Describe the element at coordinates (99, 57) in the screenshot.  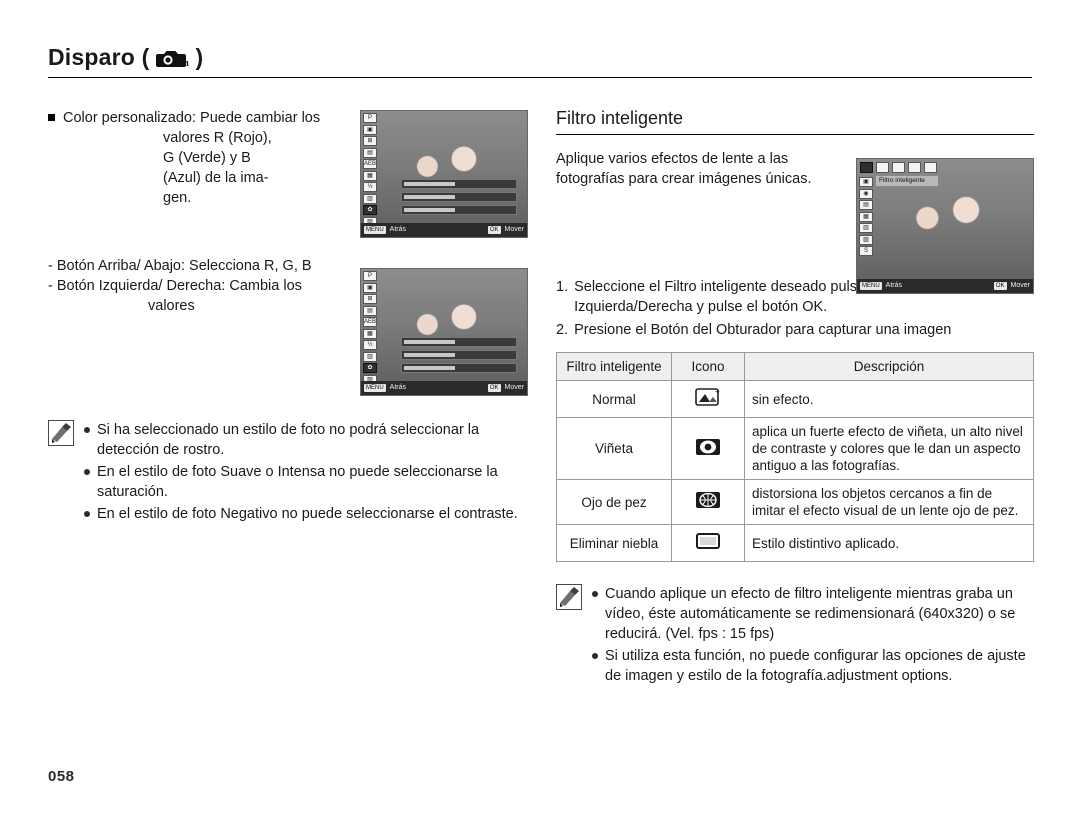
I see `page-title-text: Disparo (` at that location.